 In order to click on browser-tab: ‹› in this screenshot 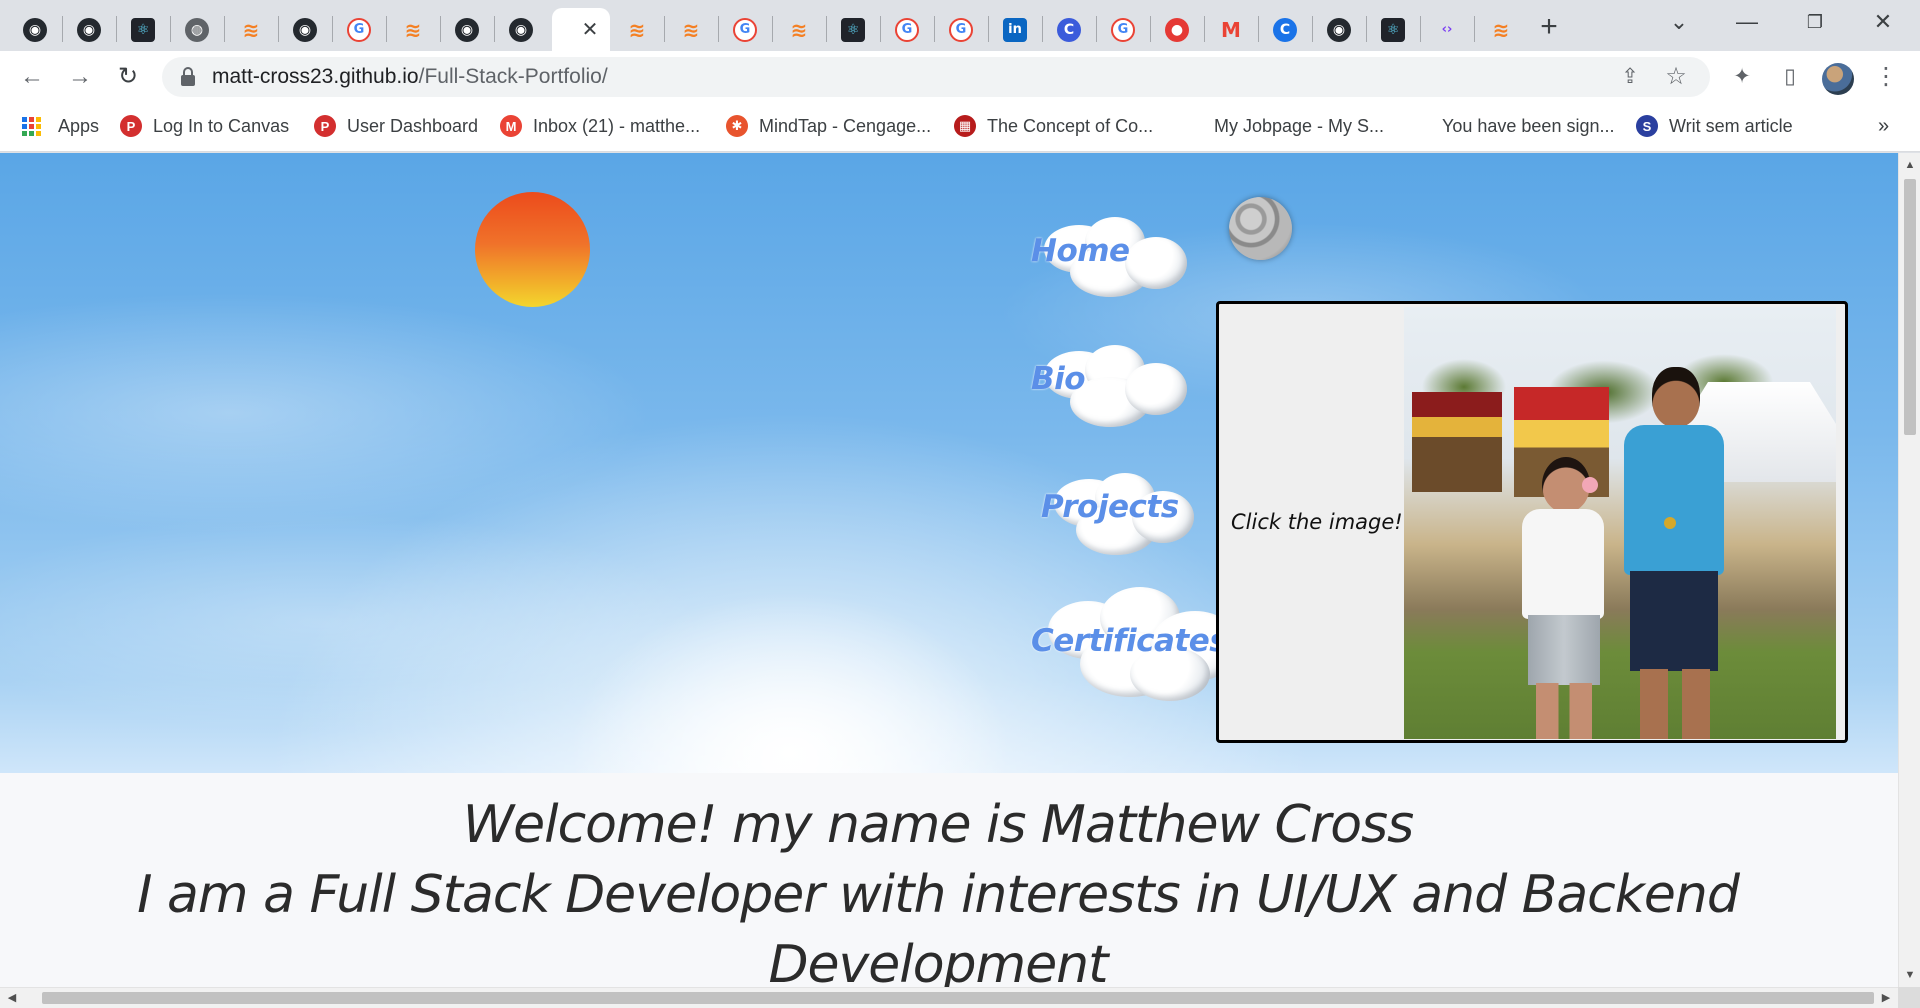, I will do `click(1447, 29)`.